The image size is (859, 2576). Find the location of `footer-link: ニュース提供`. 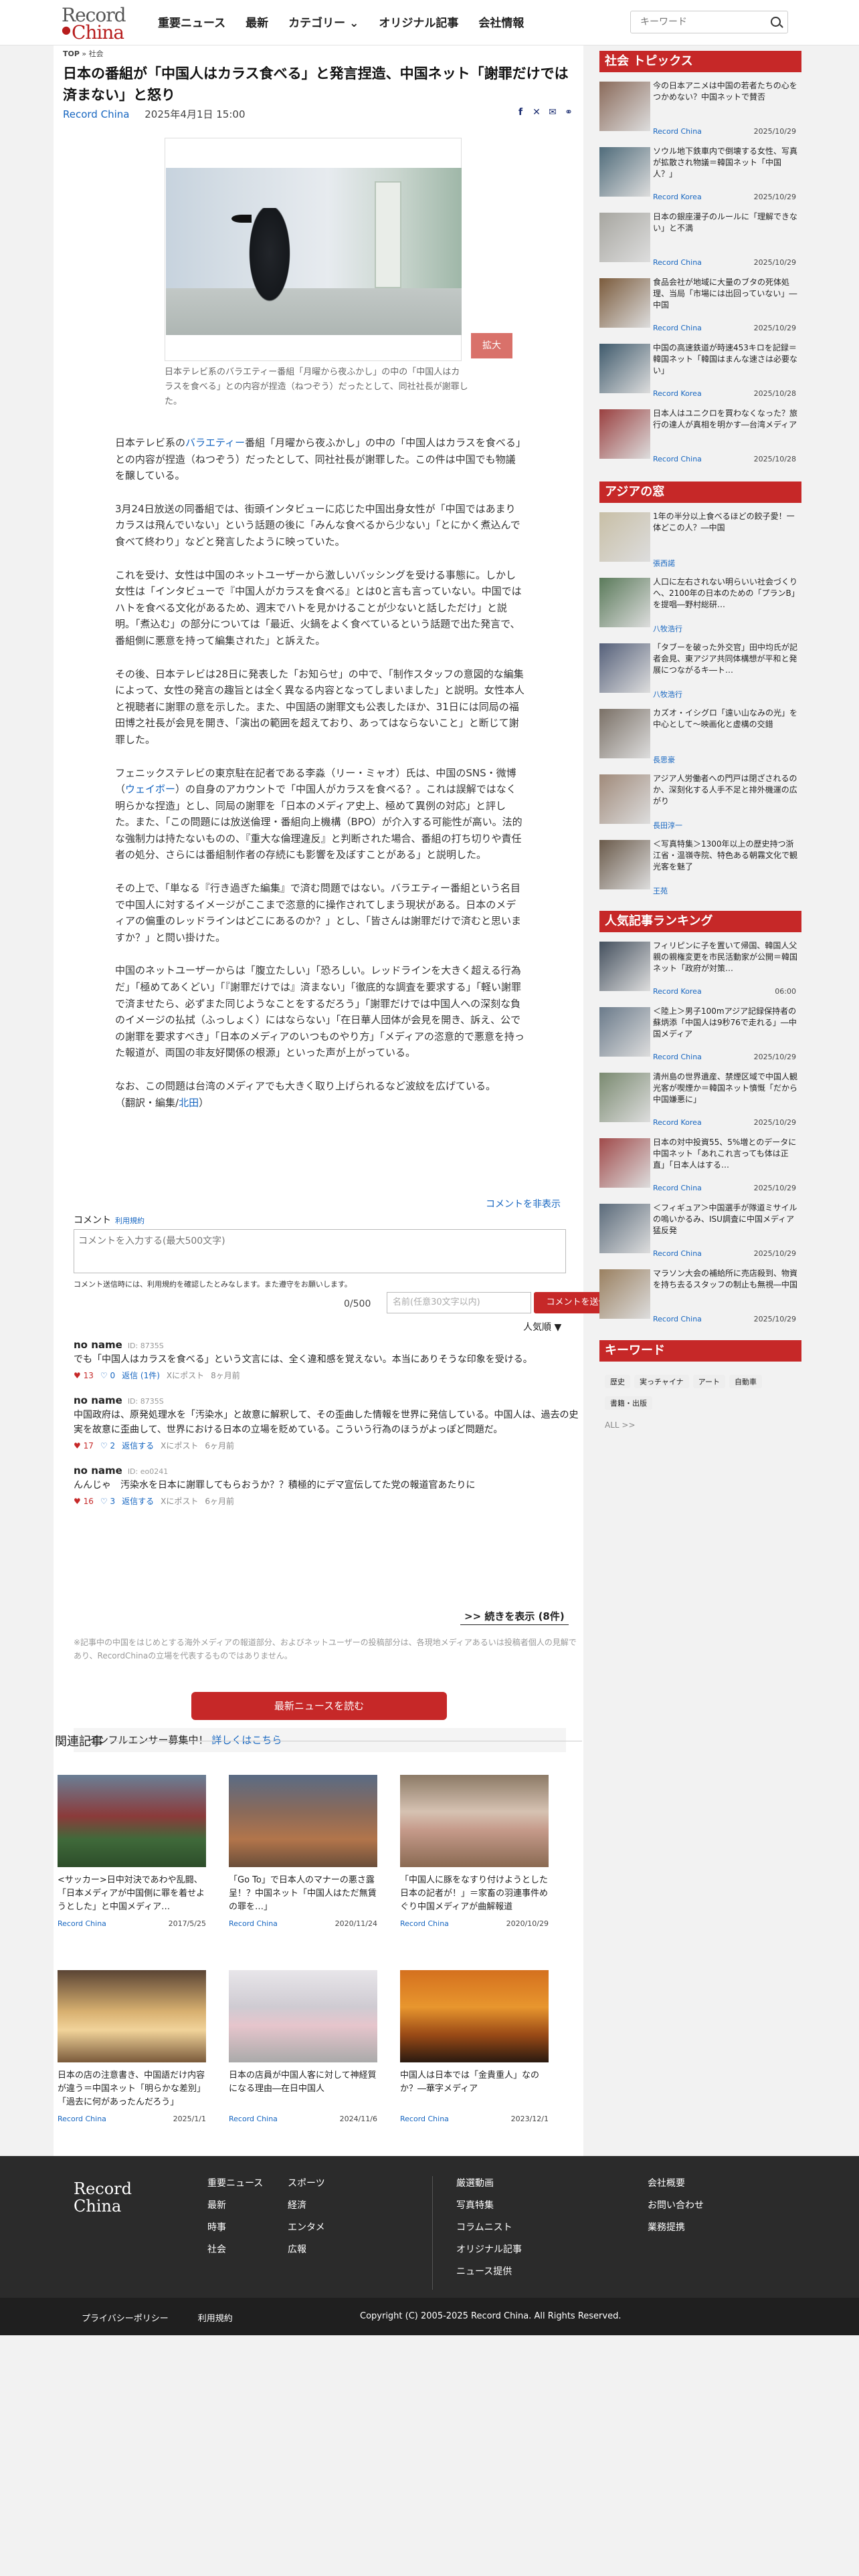

footer-link: ニュース提供 is located at coordinates (489, 2271).